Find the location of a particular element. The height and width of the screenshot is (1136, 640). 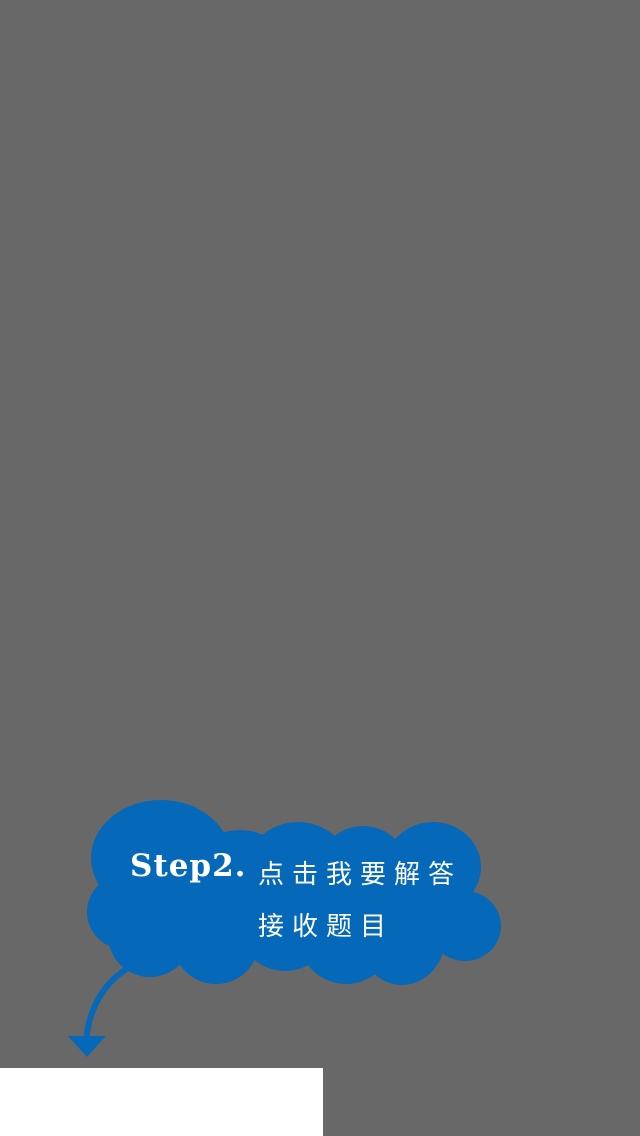

highlight-target-answer-button is located at coordinates (161, 1102).